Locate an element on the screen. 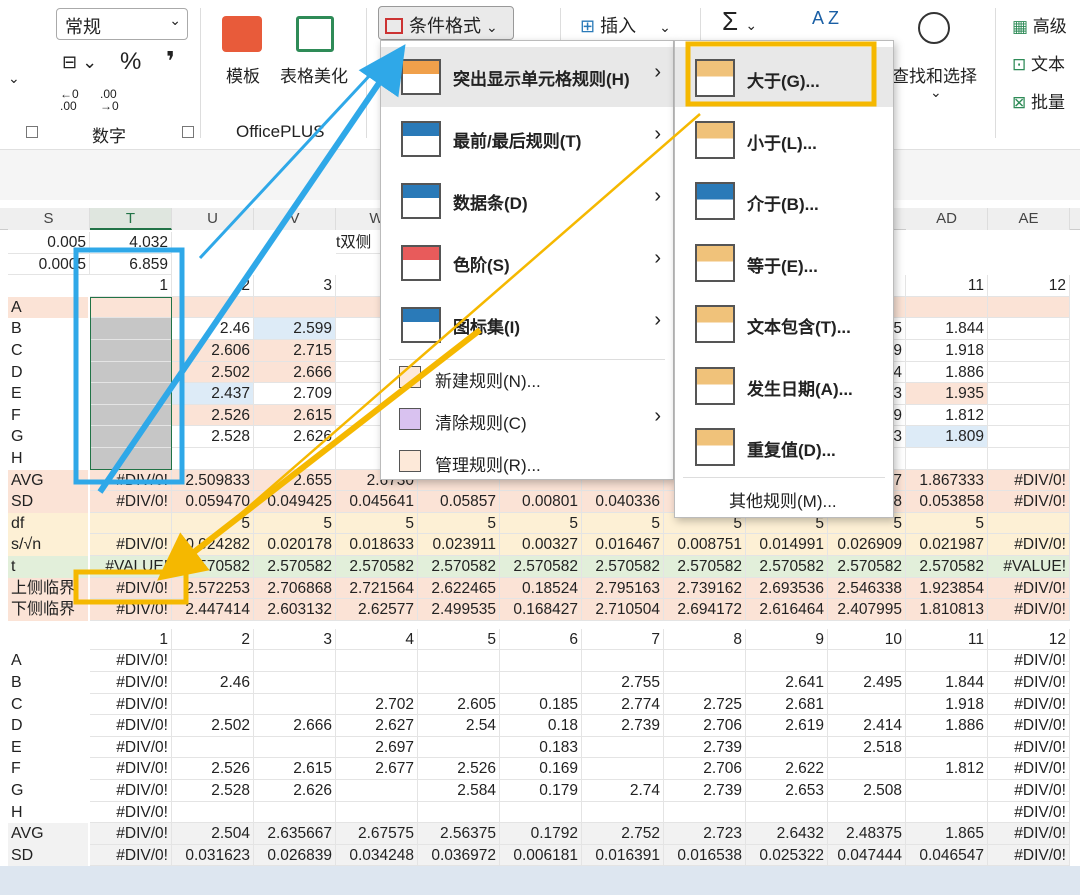 This screenshot has width=1080, height=895. table-cell: 0.1792 is located at coordinates (541, 834).